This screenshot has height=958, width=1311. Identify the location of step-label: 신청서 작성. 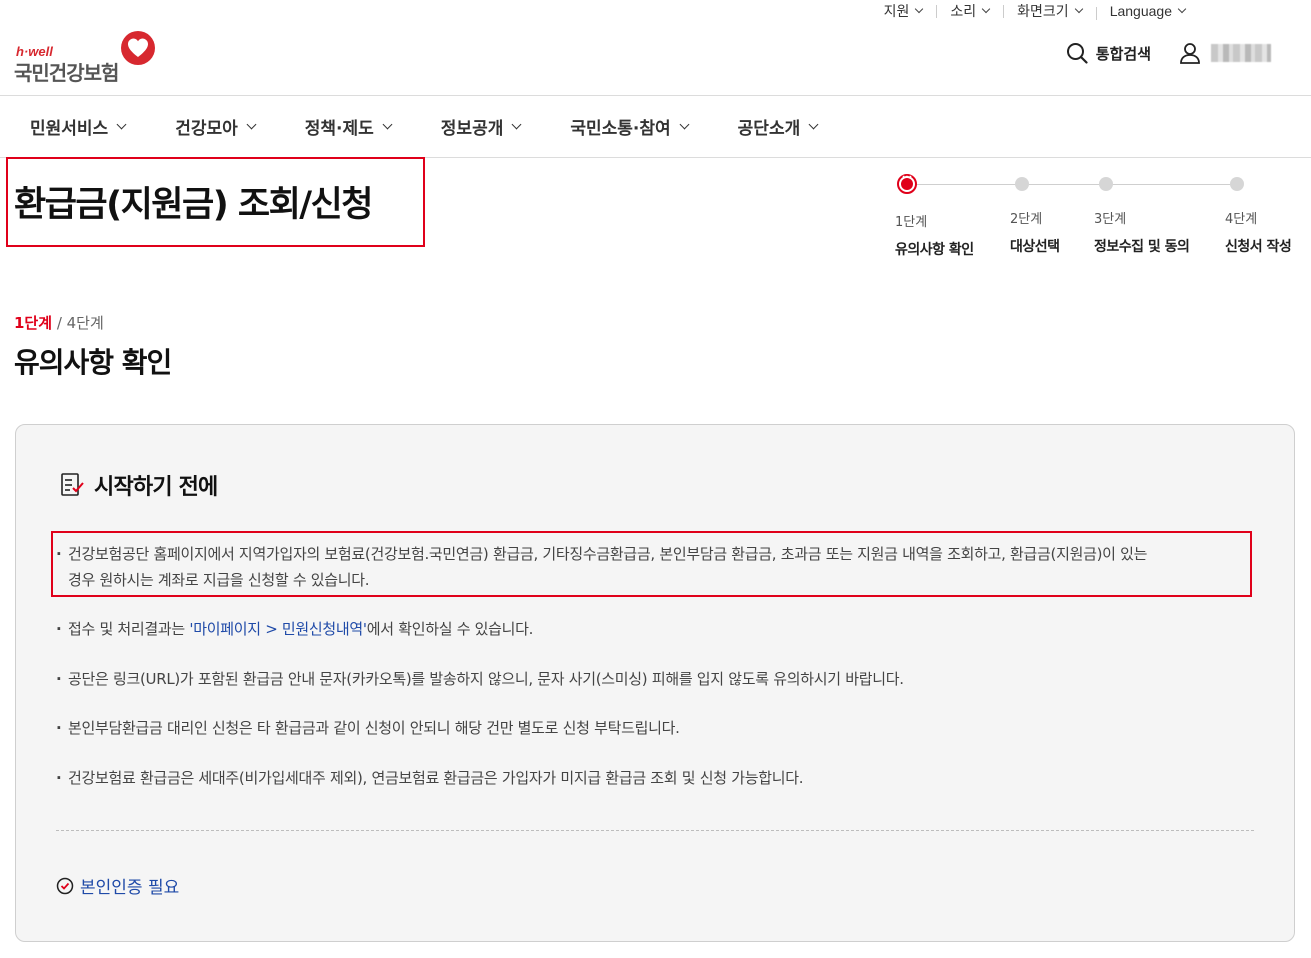
(1258, 247).